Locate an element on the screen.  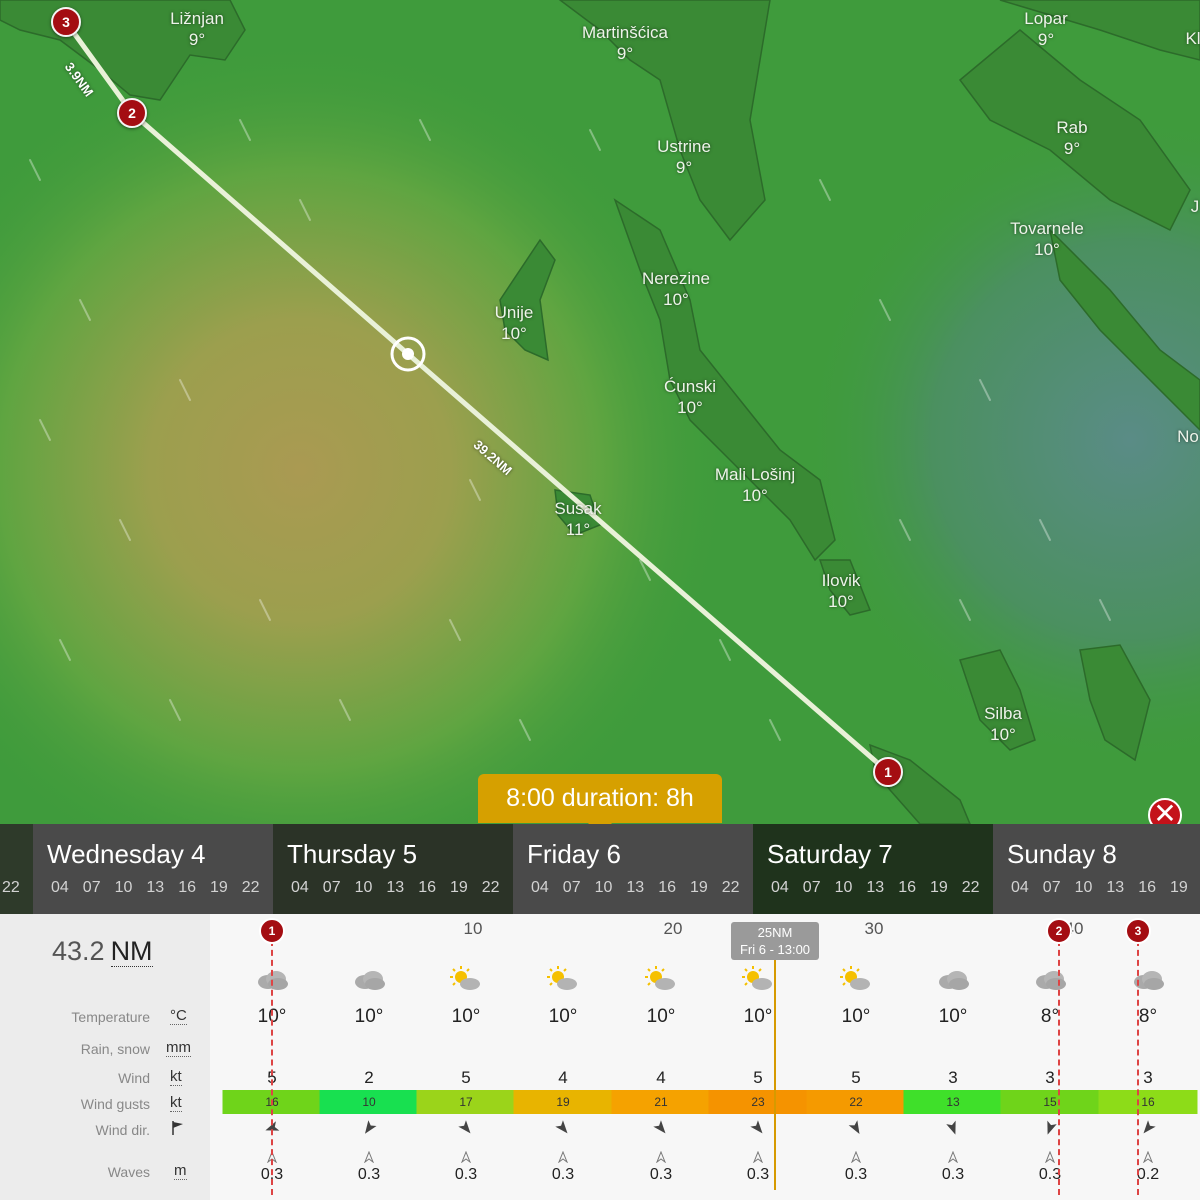
distance-unit: NM is located at coordinates (131, 951).